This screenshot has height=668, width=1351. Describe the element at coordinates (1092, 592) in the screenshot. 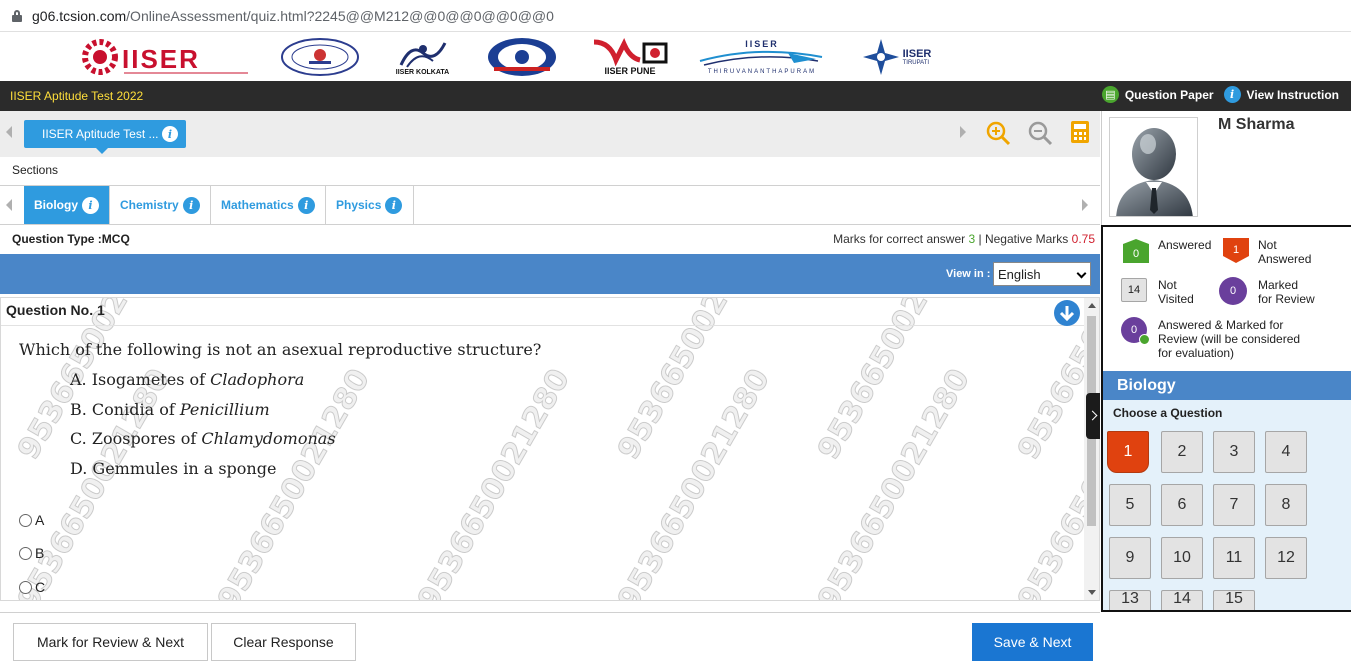

I see `scroll-down-arrow-icon` at that location.